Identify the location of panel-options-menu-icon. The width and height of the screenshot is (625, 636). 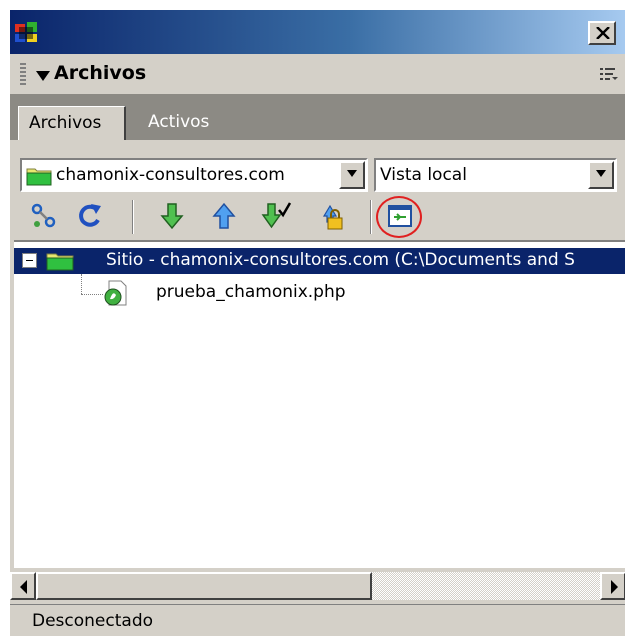
(609, 74).